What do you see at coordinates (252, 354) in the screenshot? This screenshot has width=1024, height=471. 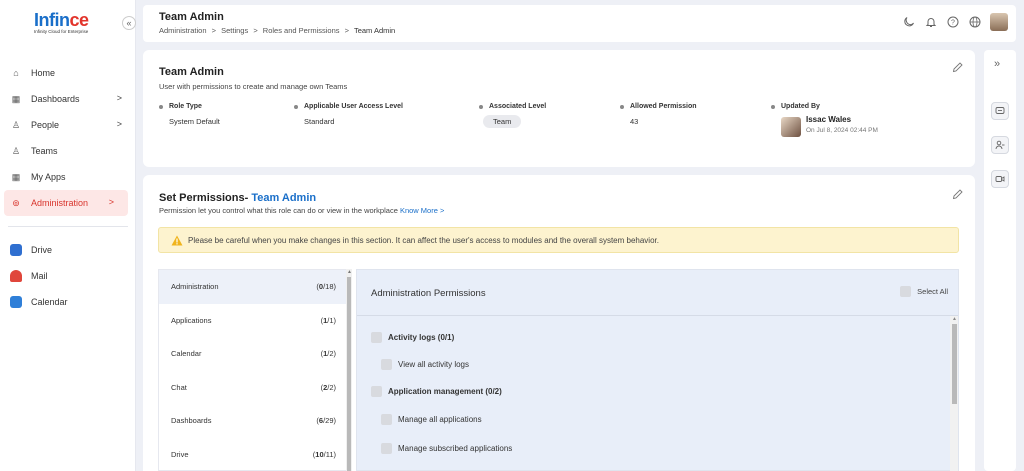 I see `category-calendar: Calendar (1/2)` at bounding box center [252, 354].